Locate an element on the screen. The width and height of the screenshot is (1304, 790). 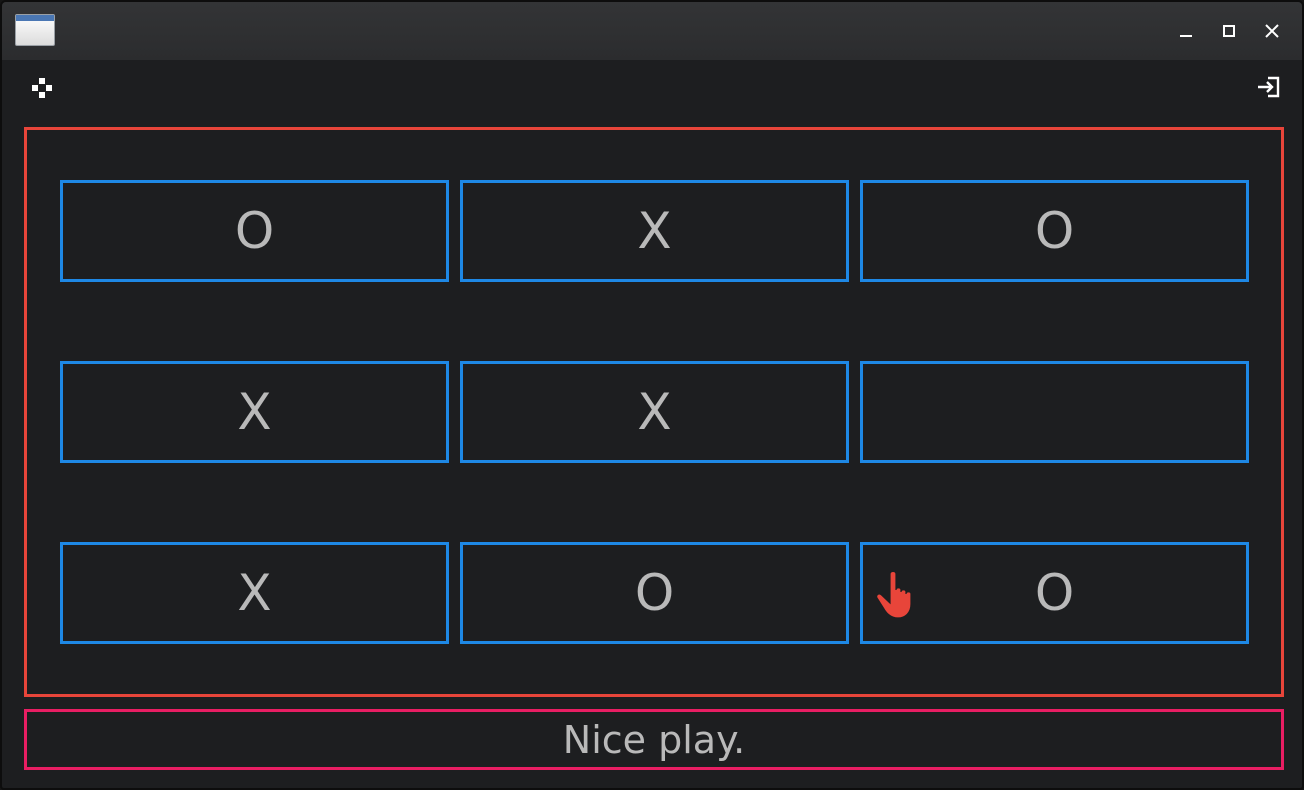
status-message: Nice play. is located at coordinates (654, 739).